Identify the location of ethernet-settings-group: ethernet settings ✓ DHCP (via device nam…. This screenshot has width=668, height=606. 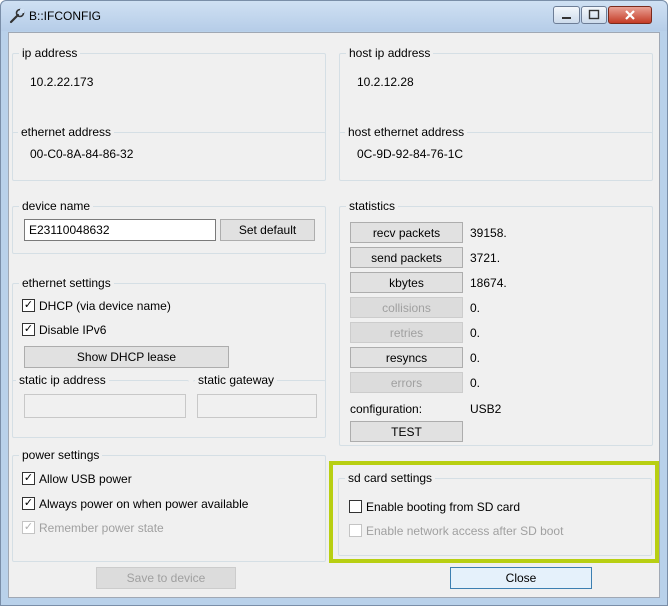
(169, 357).